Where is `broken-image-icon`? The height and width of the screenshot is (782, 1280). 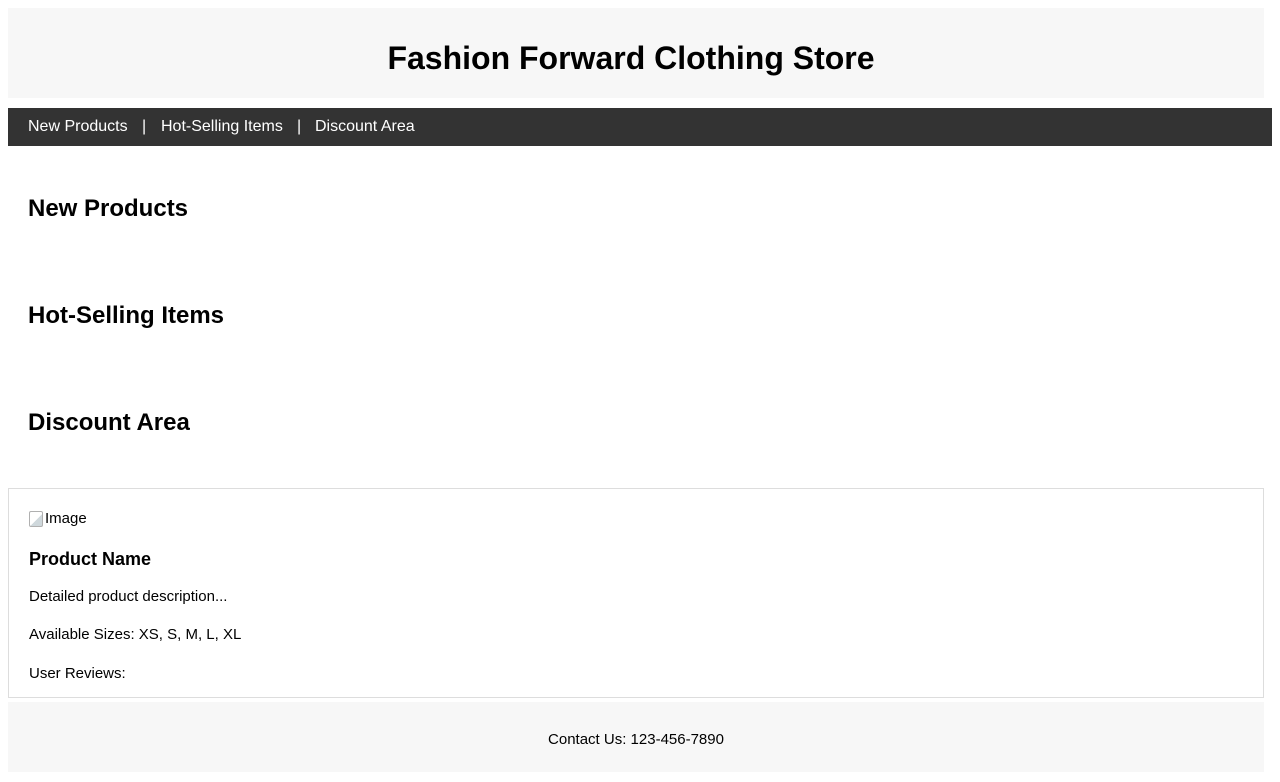
broken-image-icon is located at coordinates (36, 519).